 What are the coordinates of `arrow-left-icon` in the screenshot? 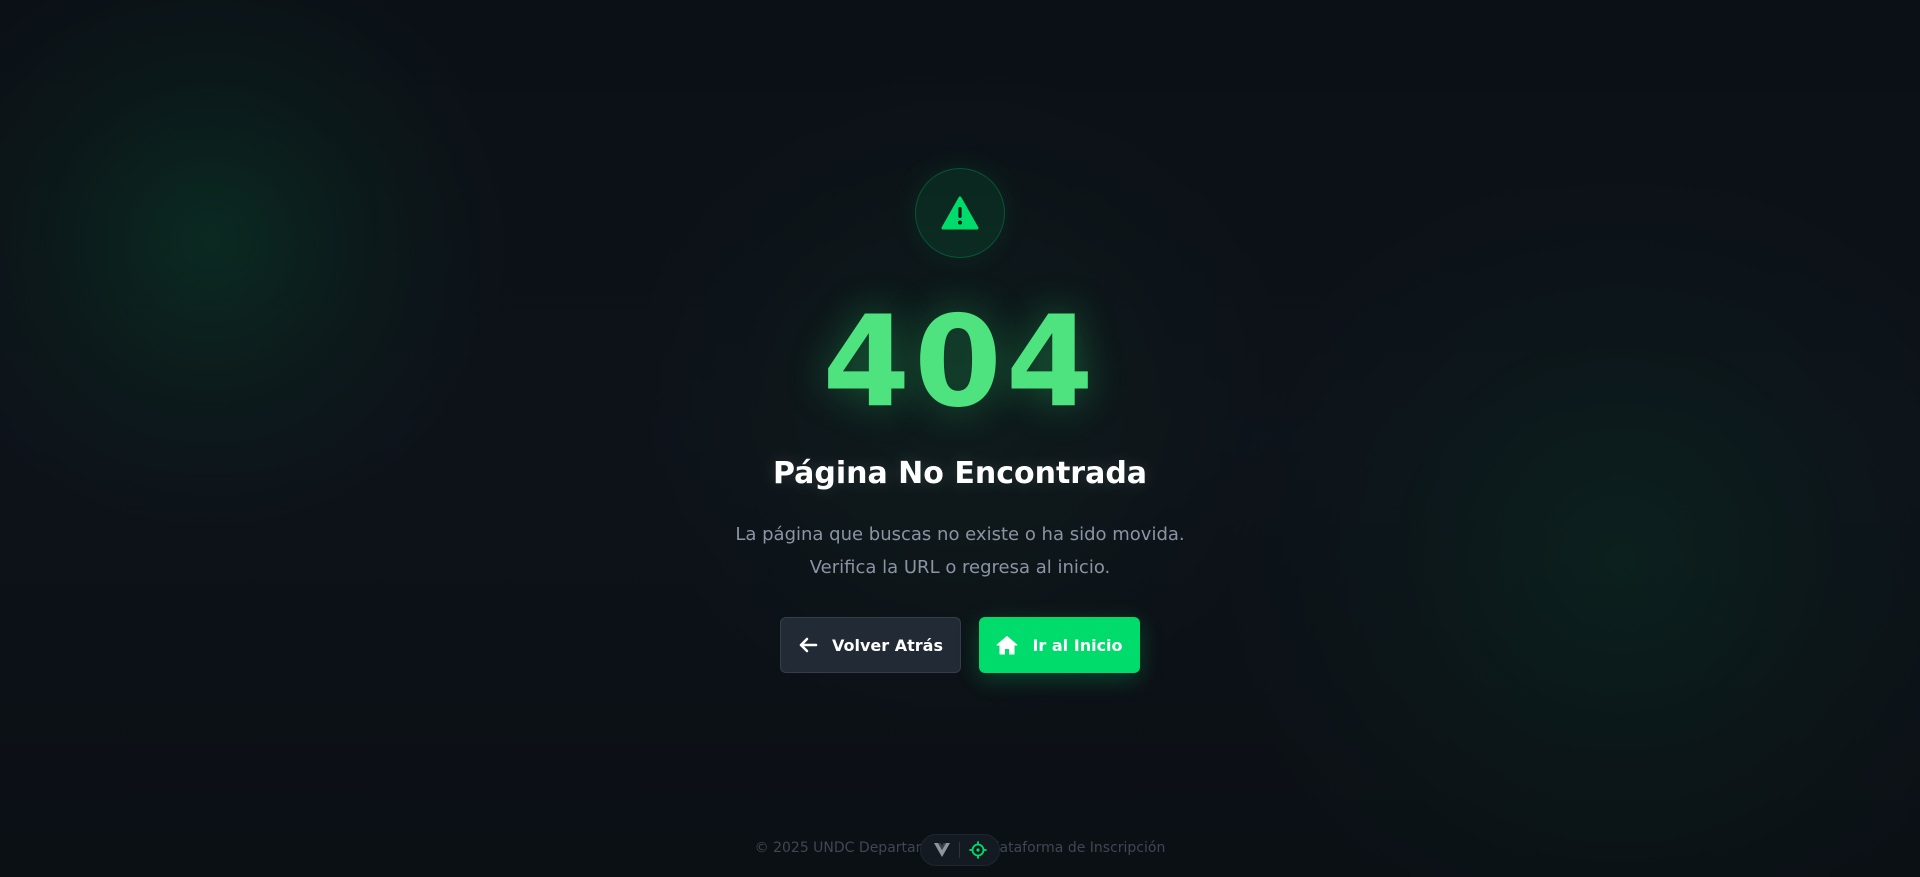 It's located at (808, 645).